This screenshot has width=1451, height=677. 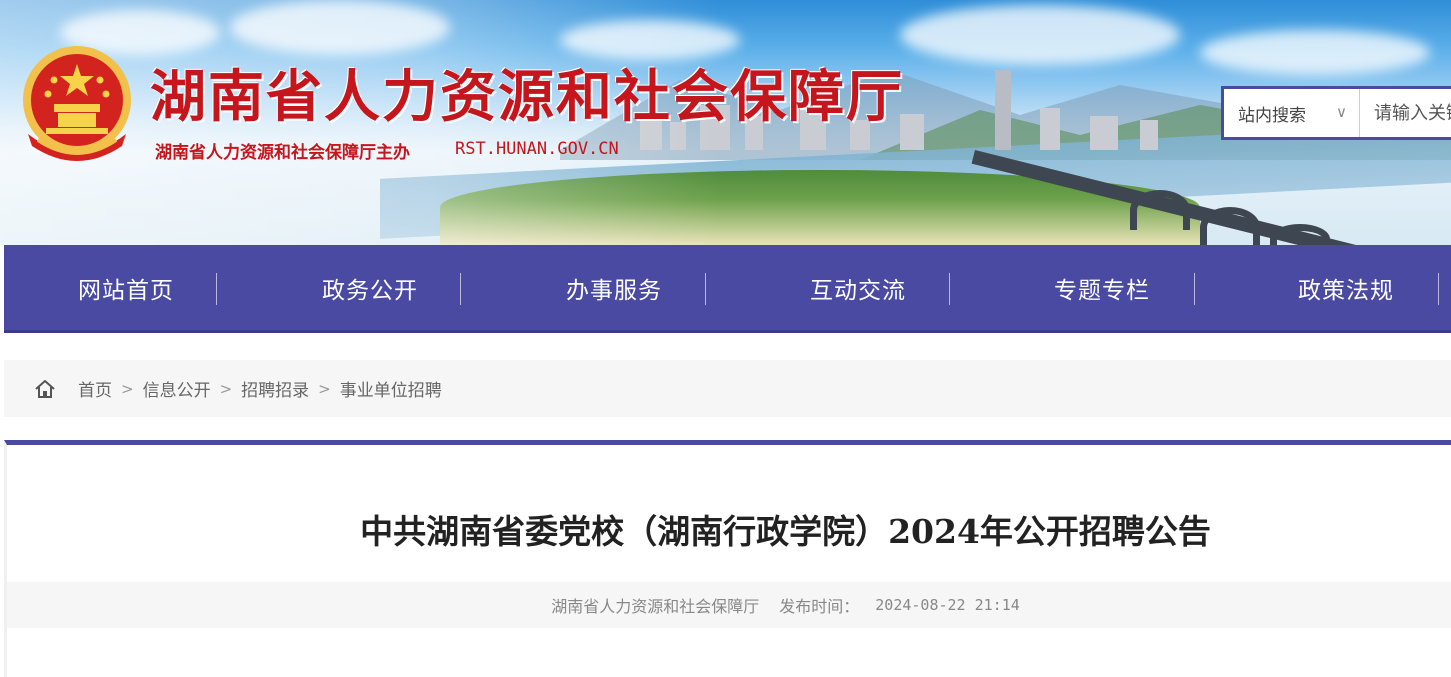 What do you see at coordinates (77, 103) in the screenshot?
I see `national-emblem-icon` at bounding box center [77, 103].